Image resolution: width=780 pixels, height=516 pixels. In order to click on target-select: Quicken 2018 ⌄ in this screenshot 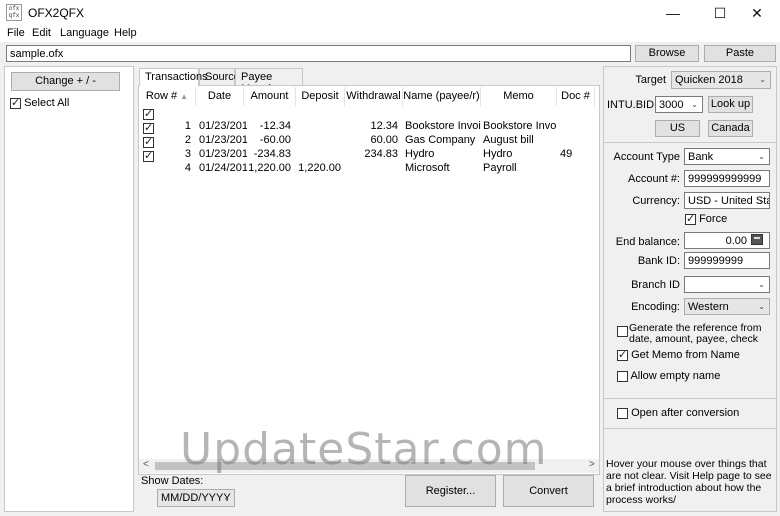, I will do `click(721, 80)`.